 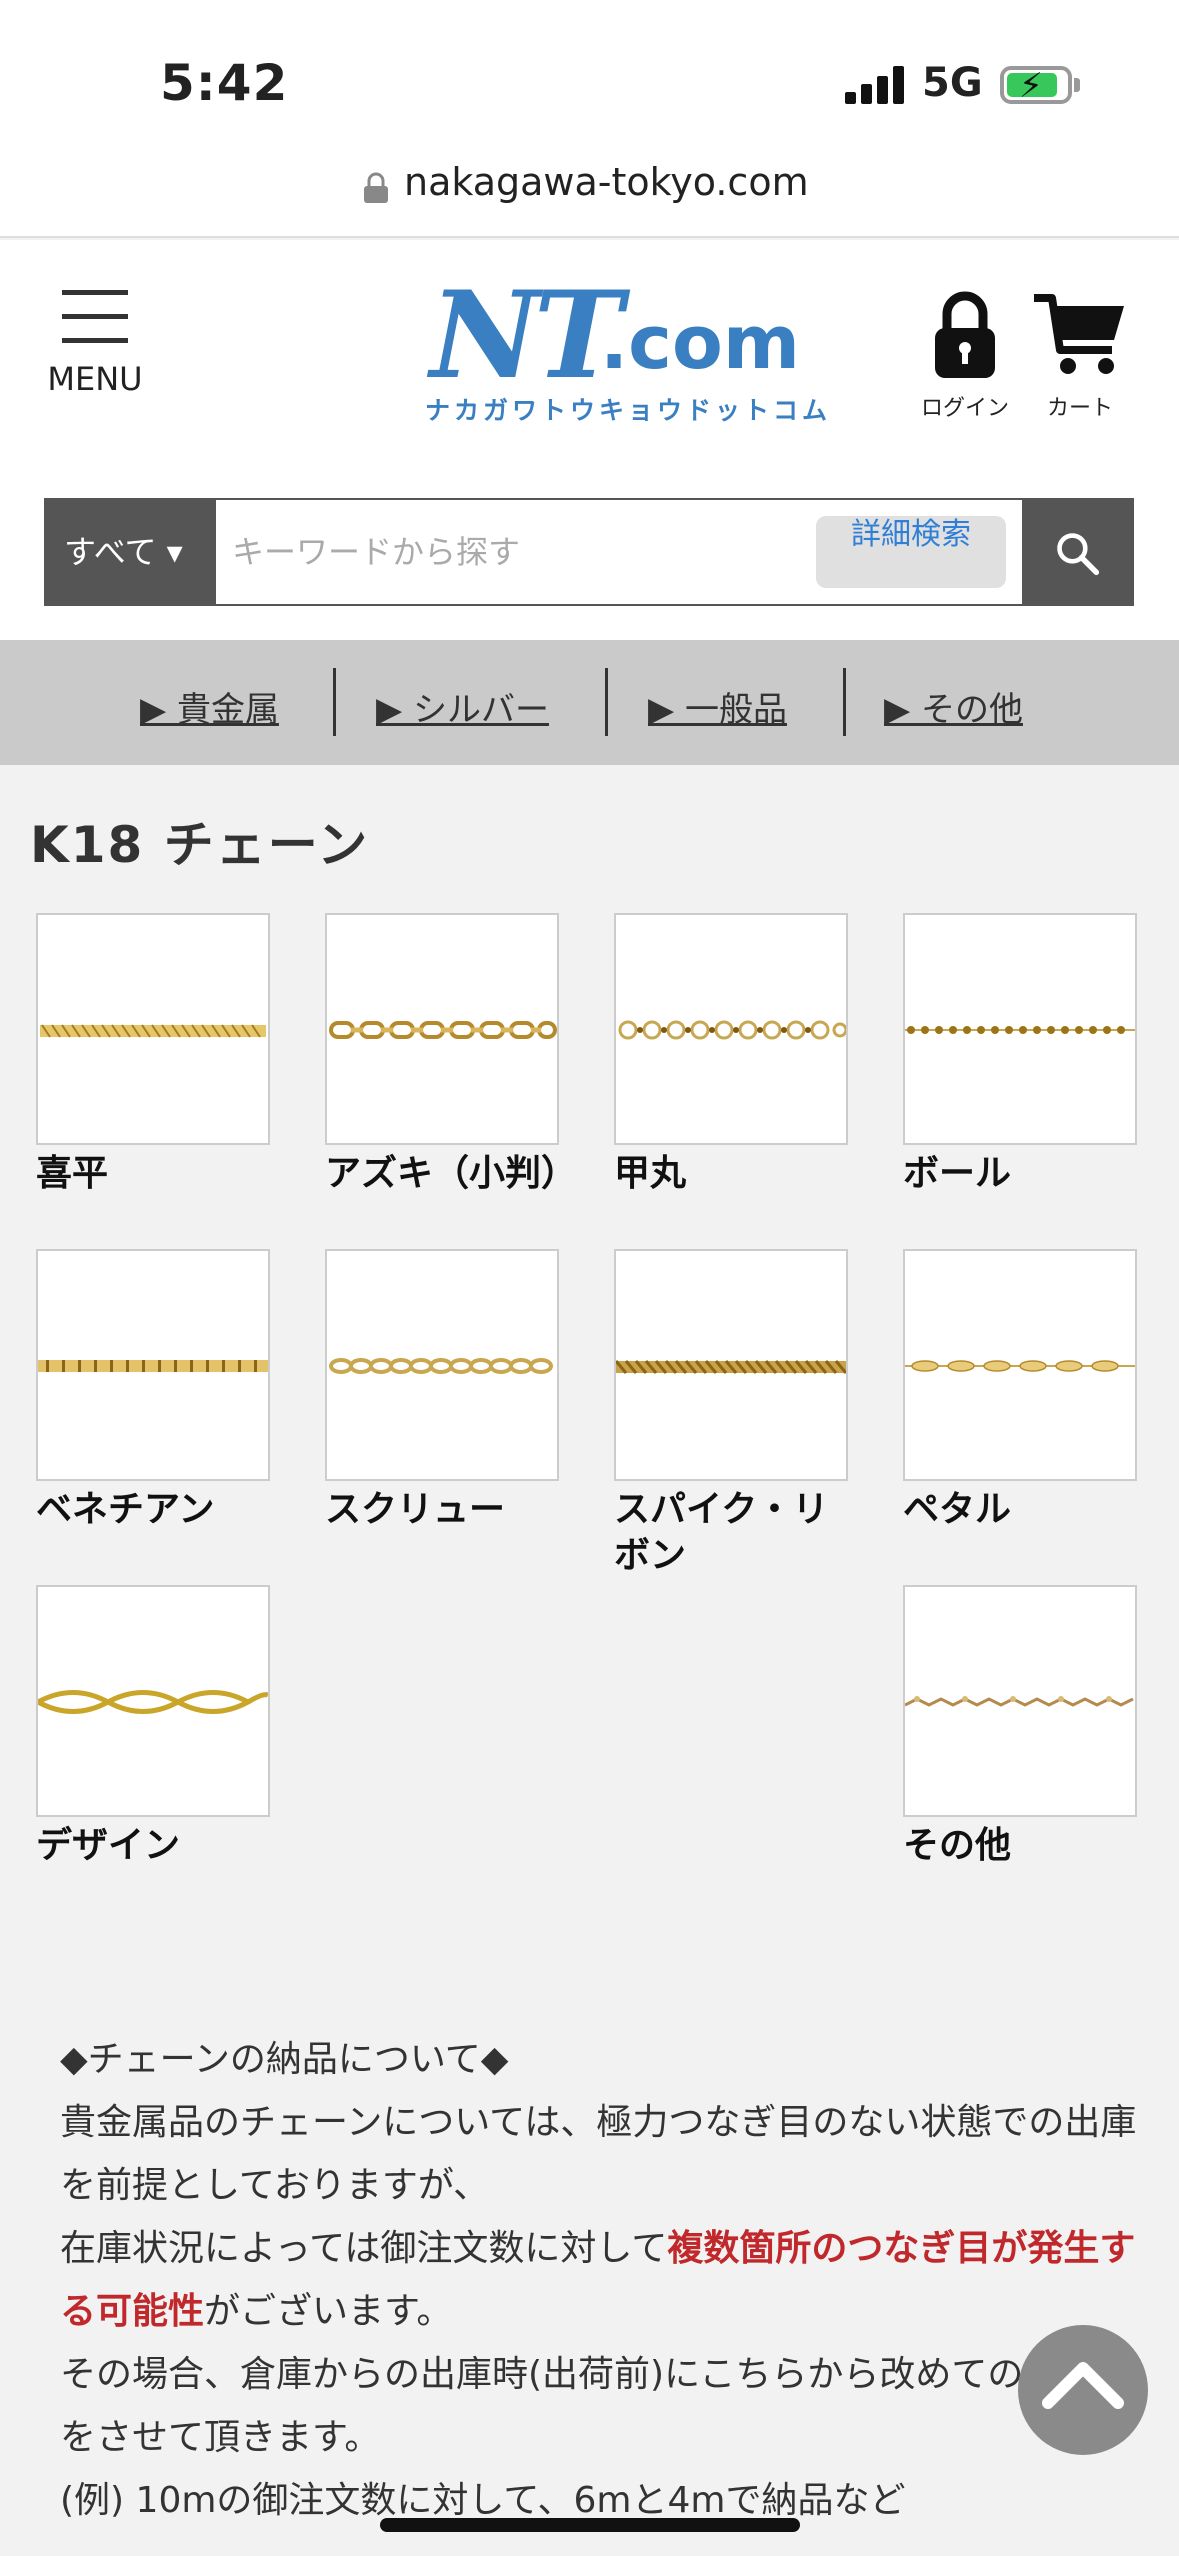 I want to click on search-bar: すべて ▾ 詳細検索, so click(x=589, y=552).